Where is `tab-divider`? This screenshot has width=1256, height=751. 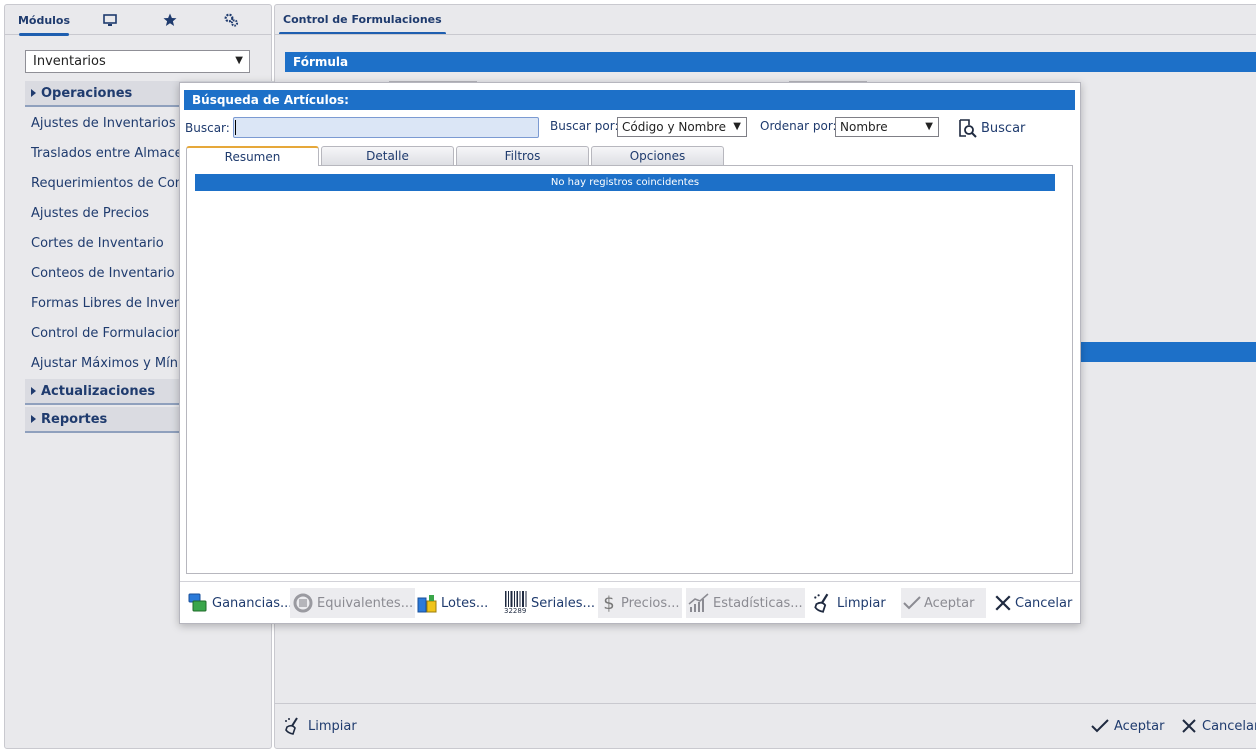 tab-divider is located at coordinates (765, 34).